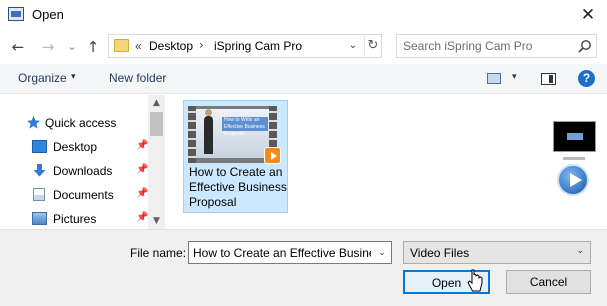 The height and width of the screenshot is (306, 607). Describe the element at coordinates (494, 78) in the screenshot. I see `change-view-icon` at that location.